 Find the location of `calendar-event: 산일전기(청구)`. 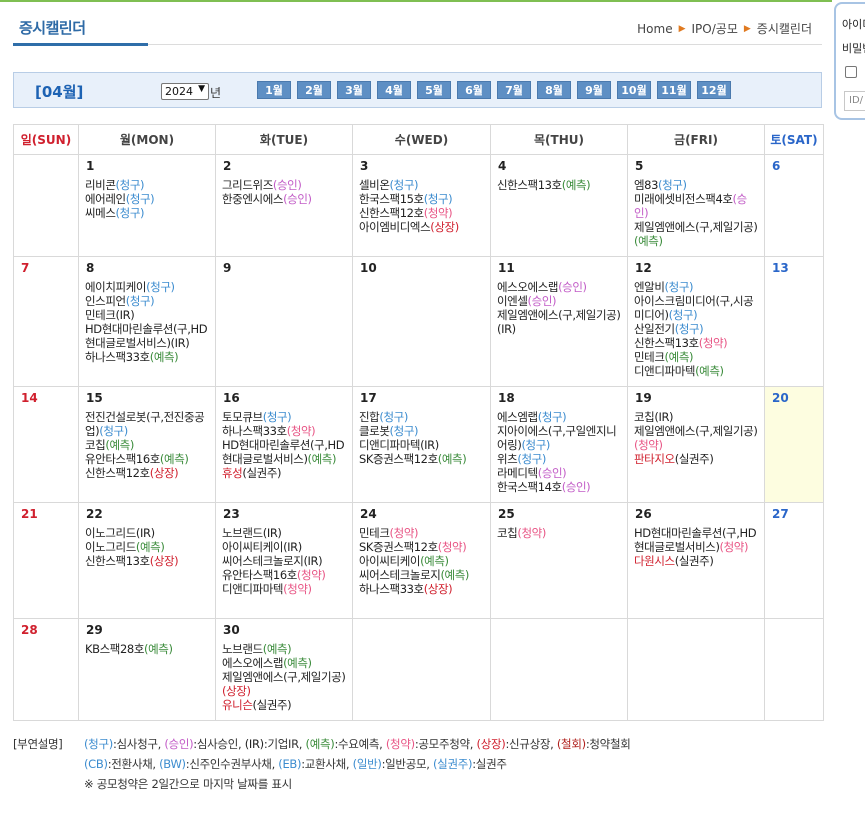

calendar-event: 산일전기(청구) is located at coordinates (696, 329).